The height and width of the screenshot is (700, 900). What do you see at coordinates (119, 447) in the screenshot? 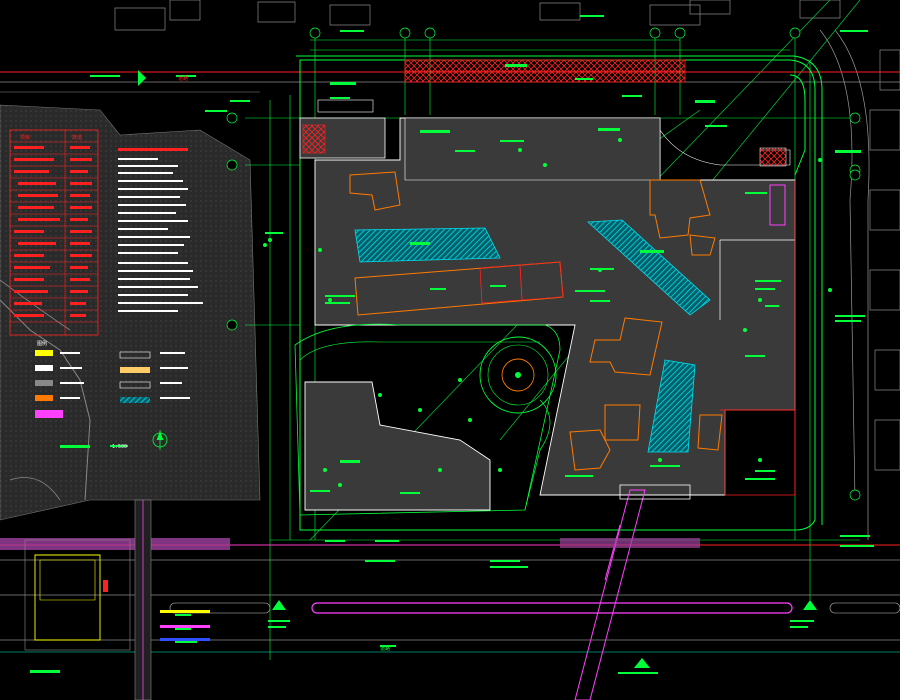
I see `plan-scale-label: 1:500` at bounding box center [119, 447].